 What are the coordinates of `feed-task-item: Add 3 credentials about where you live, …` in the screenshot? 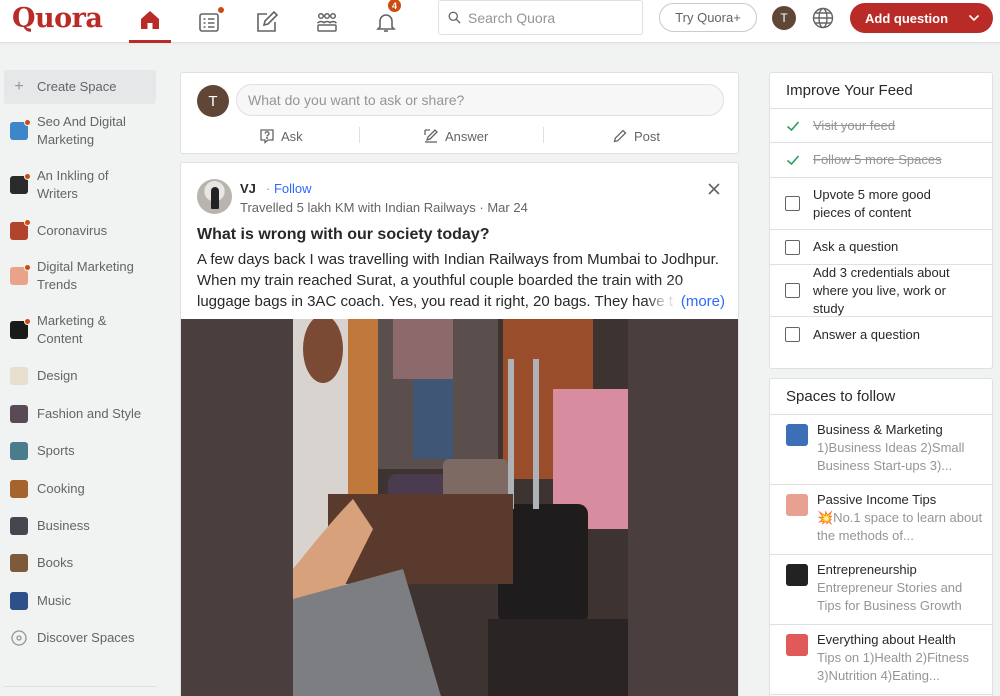 It's located at (881, 291).